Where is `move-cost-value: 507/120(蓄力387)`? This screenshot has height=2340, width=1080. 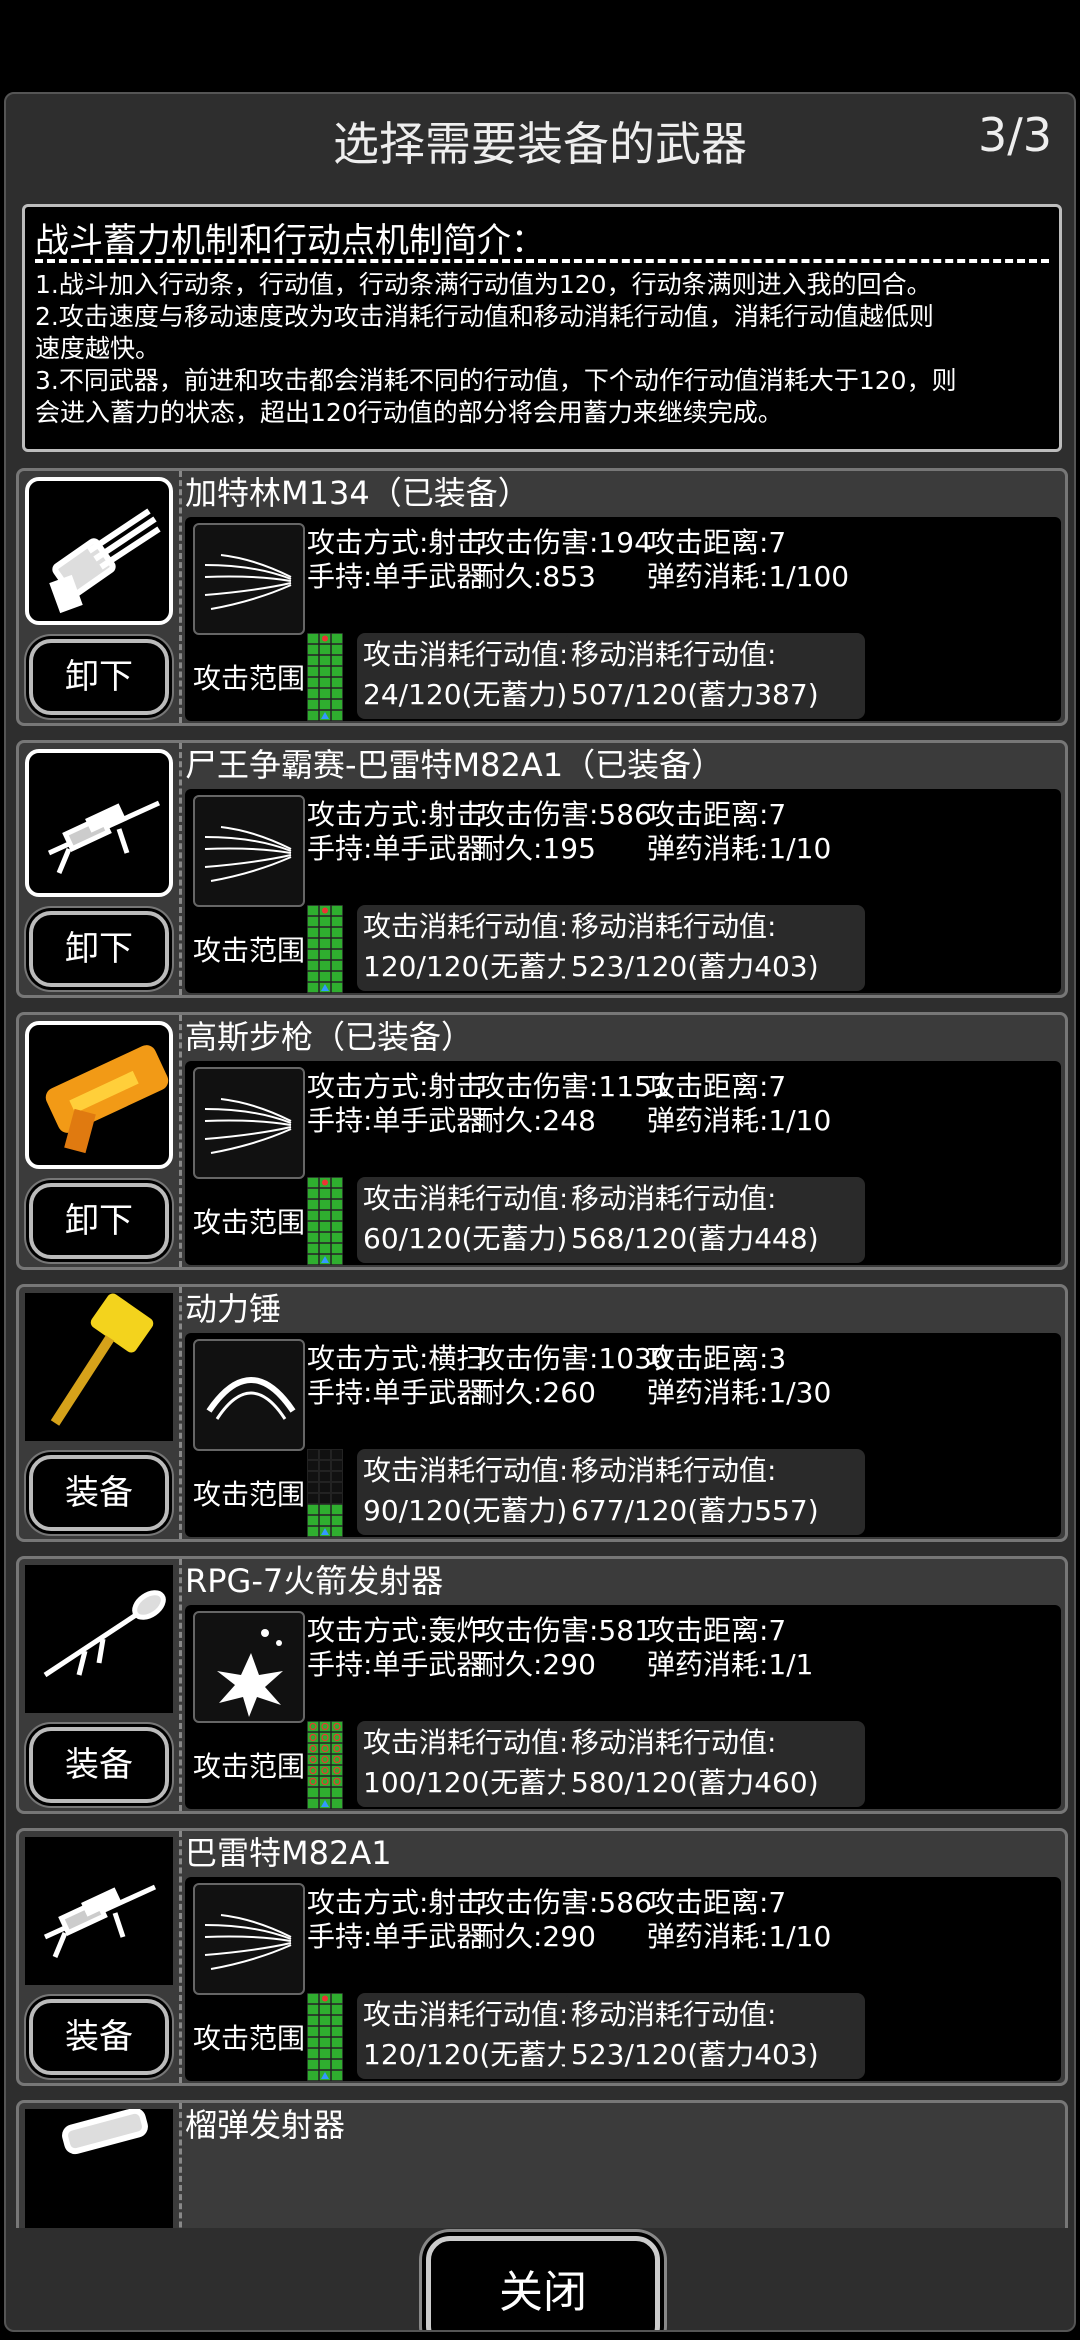 move-cost-value: 507/120(蓄力387) is located at coordinates (695, 694).